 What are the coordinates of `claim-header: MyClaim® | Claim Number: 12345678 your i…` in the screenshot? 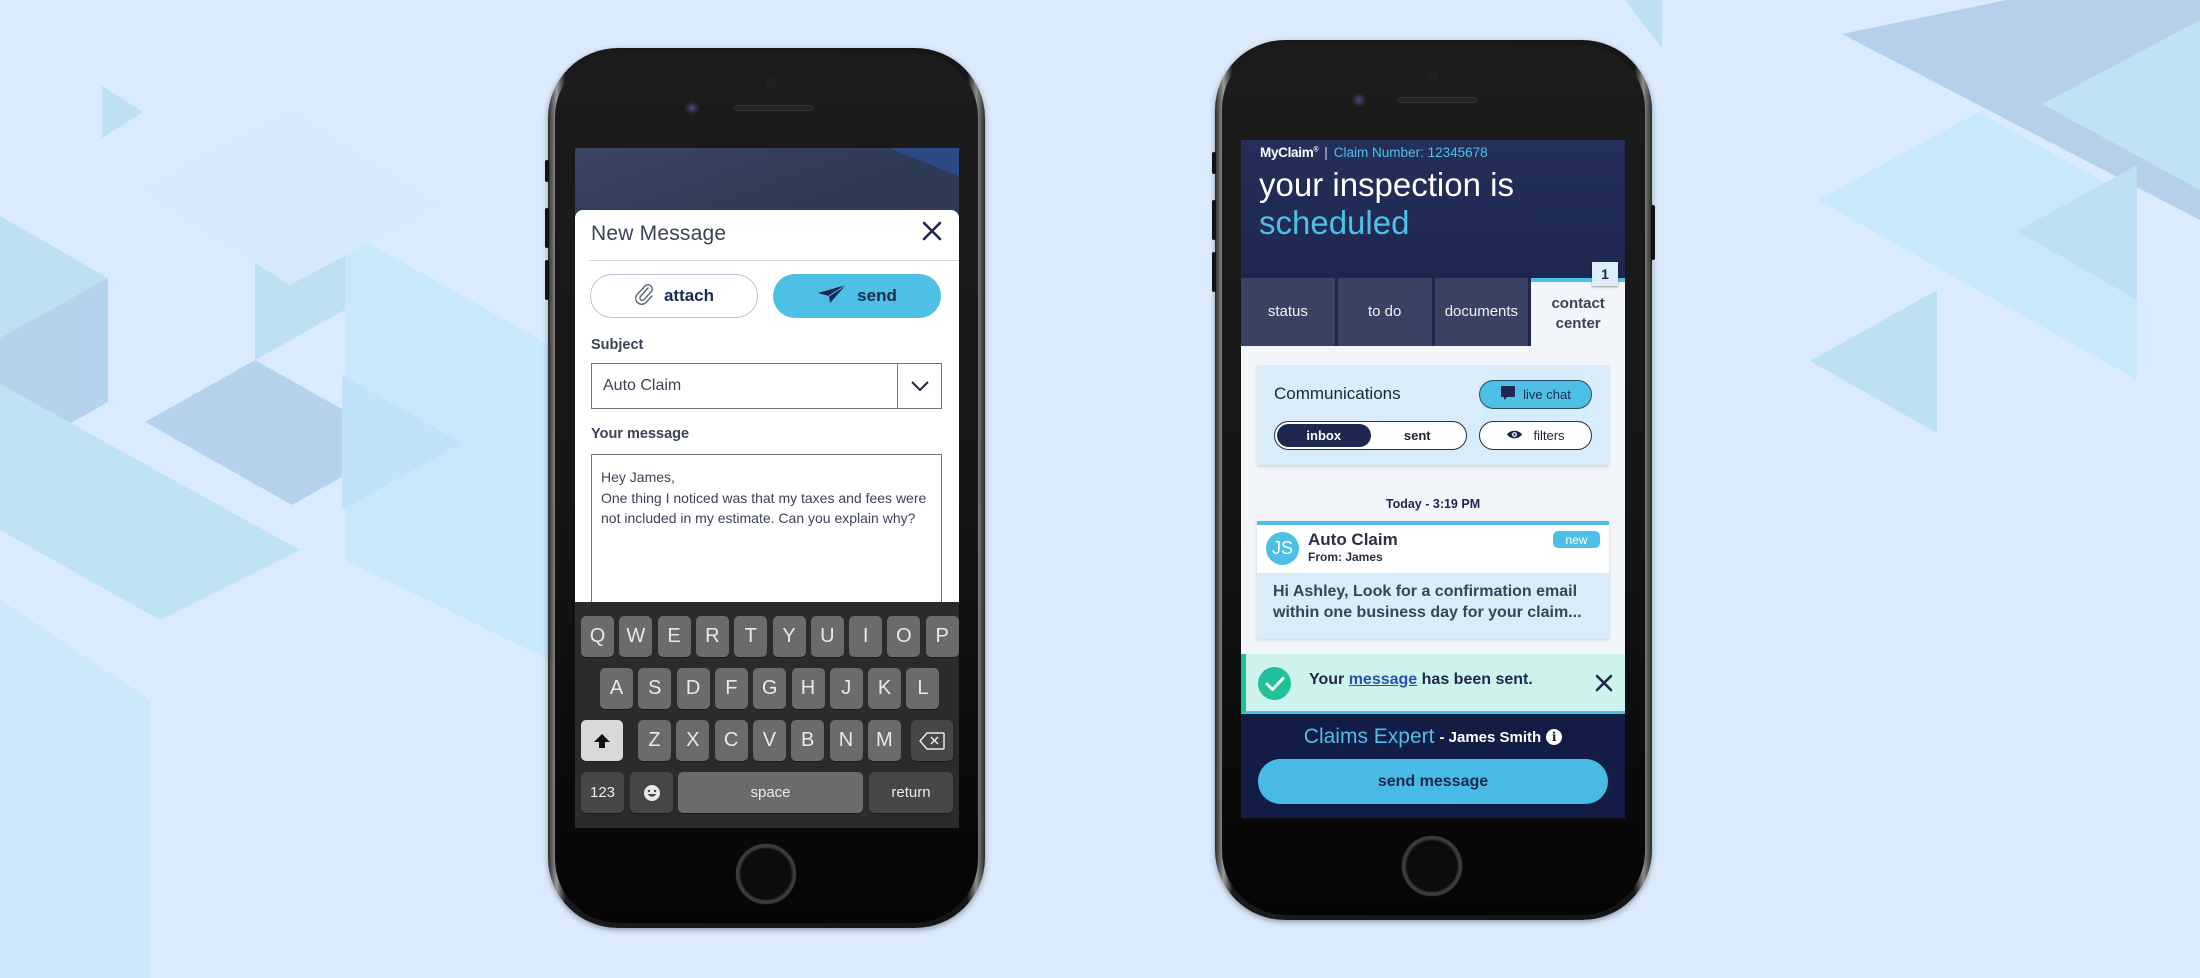 It's located at (1433, 209).